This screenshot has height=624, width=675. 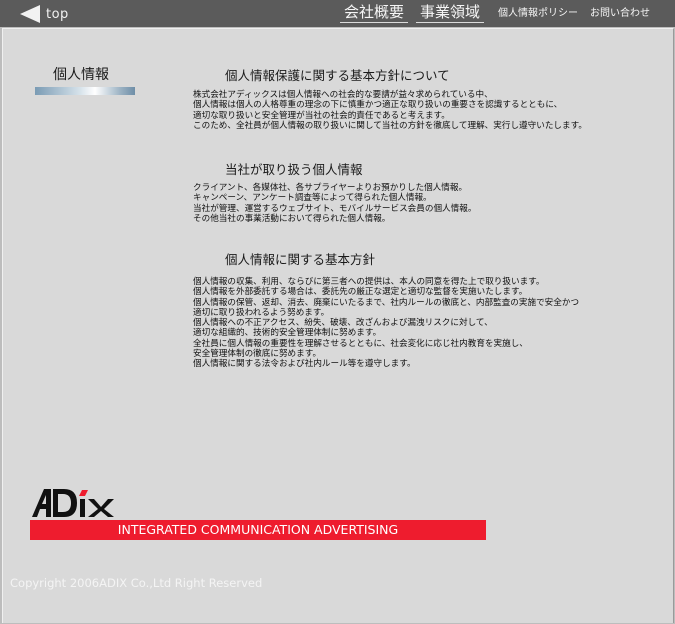 What do you see at coordinates (261, 312) in the screenshot?
I see `paragraph-line: 適切に取り扱われるよう努めます。` at bounding box center [261, 312].